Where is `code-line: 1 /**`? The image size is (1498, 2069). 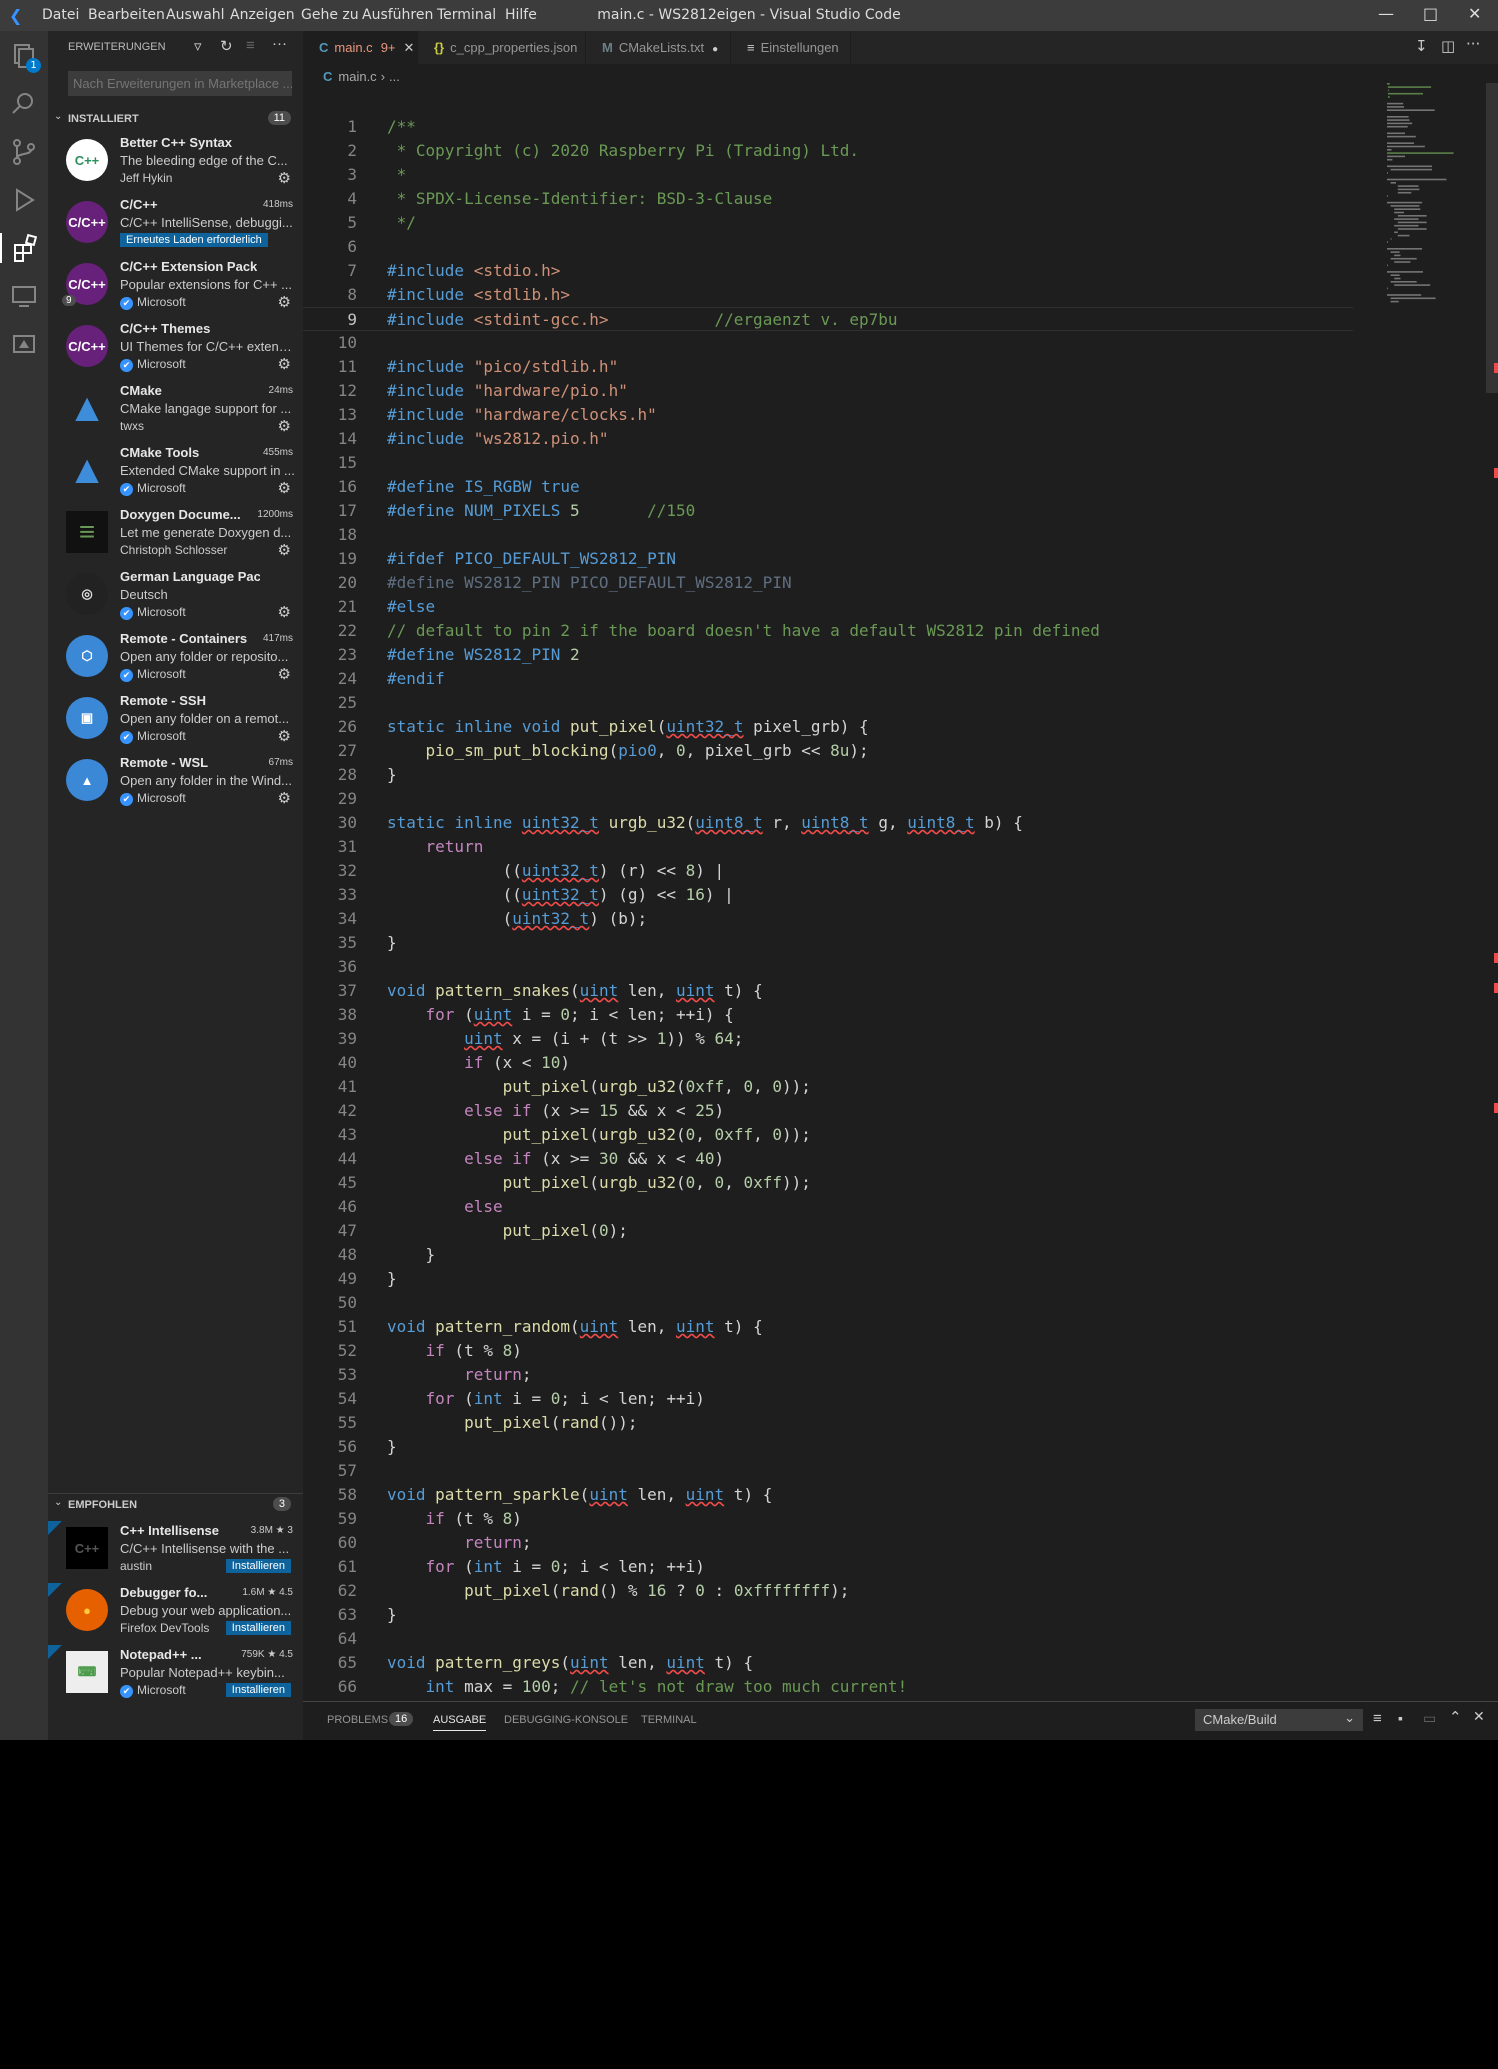 code-line: 1 /** is located at coordinates (828, 127).